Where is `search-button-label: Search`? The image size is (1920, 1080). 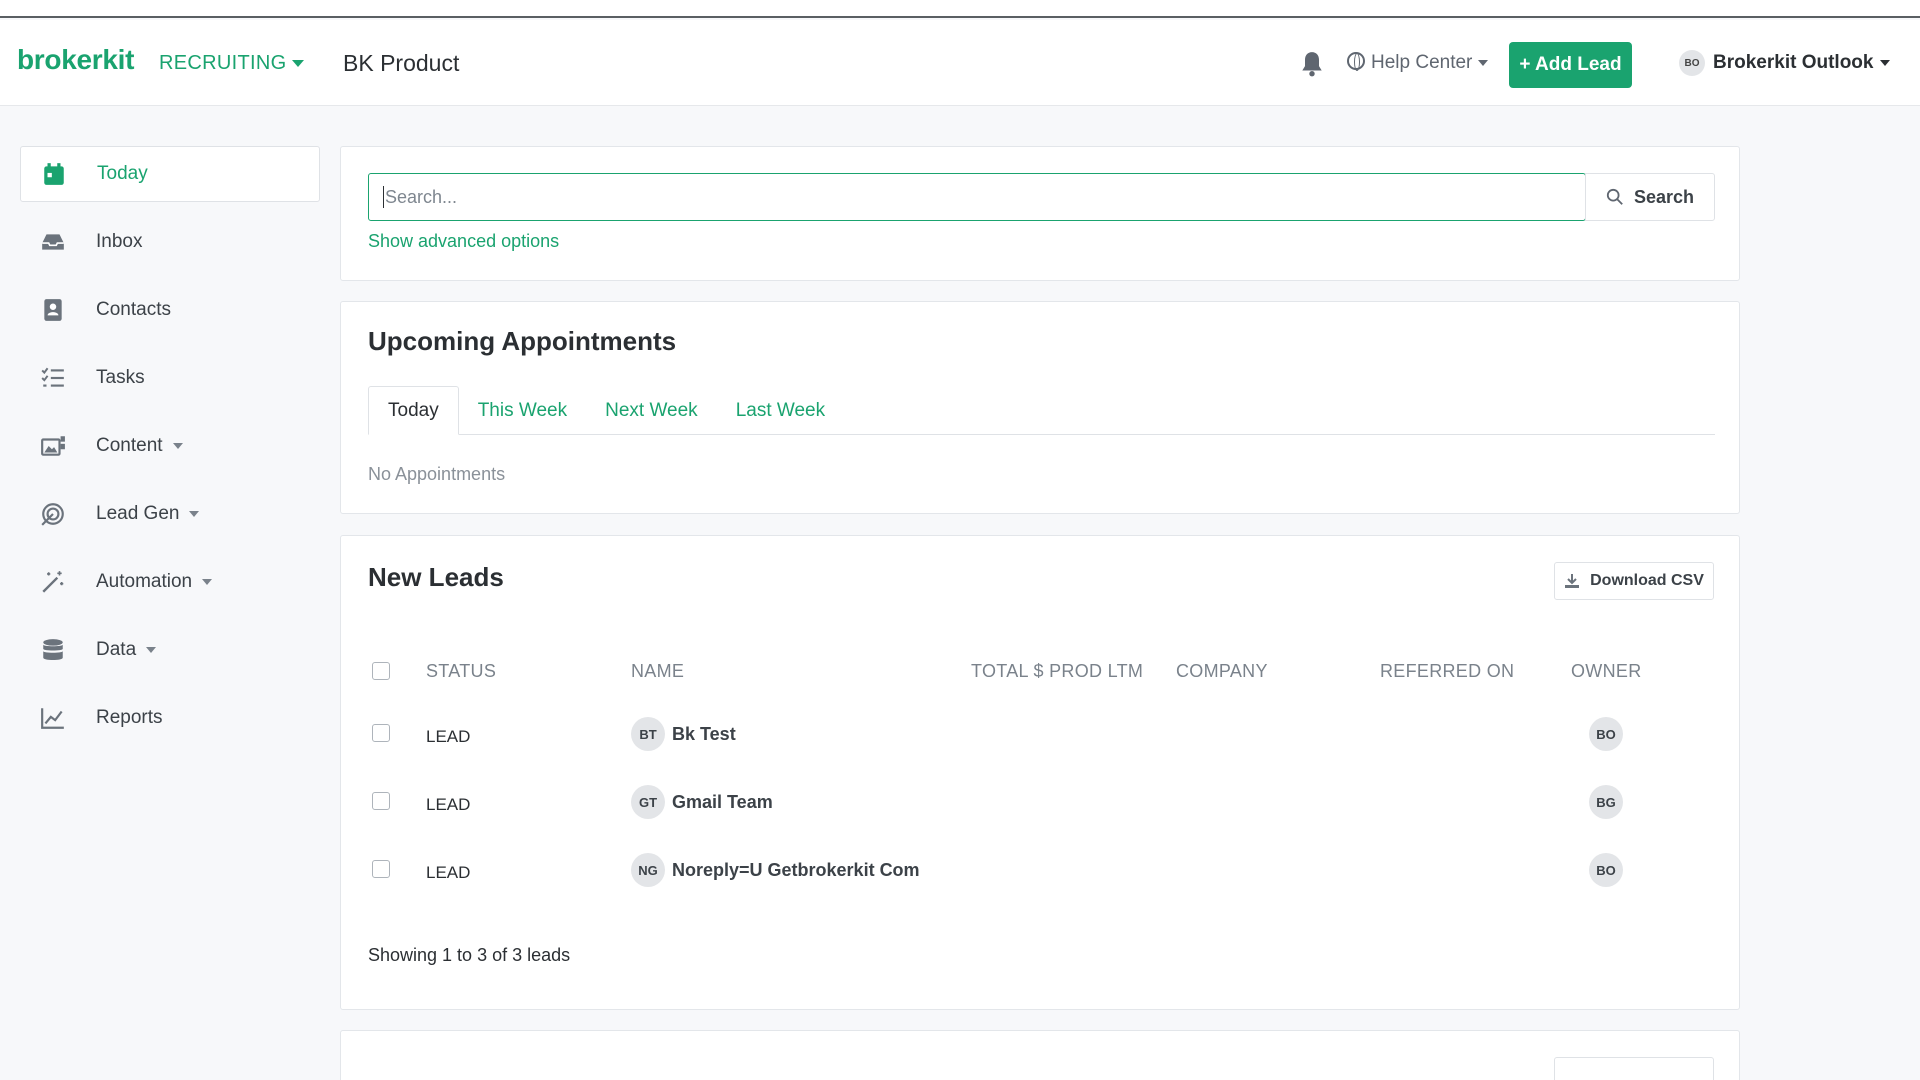 search-button-label: Search is located at coordinates (1664, 196).